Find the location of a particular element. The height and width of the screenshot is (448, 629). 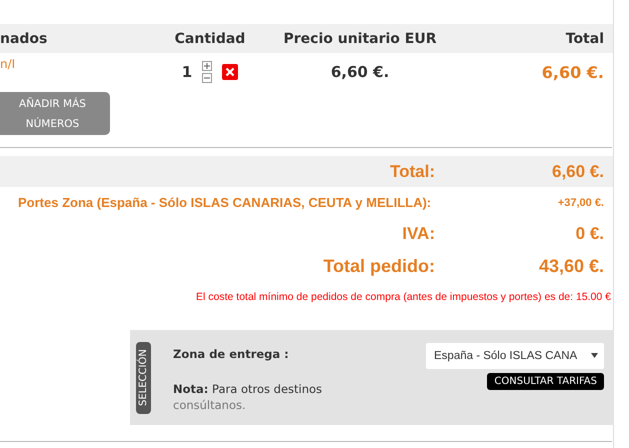

column-header: Cantidad is located at coordinates (210, 38).